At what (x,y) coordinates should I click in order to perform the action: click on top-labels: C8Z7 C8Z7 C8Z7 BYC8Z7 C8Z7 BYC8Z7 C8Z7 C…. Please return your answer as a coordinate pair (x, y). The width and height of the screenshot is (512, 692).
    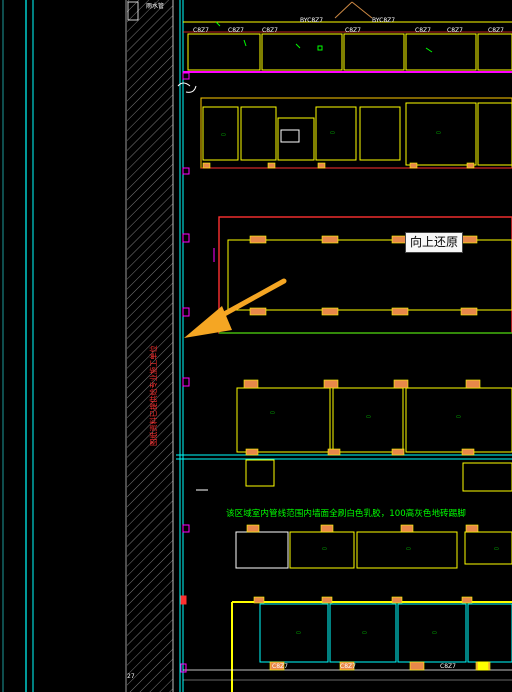
    Looking at the image, I should click on (348, 25).